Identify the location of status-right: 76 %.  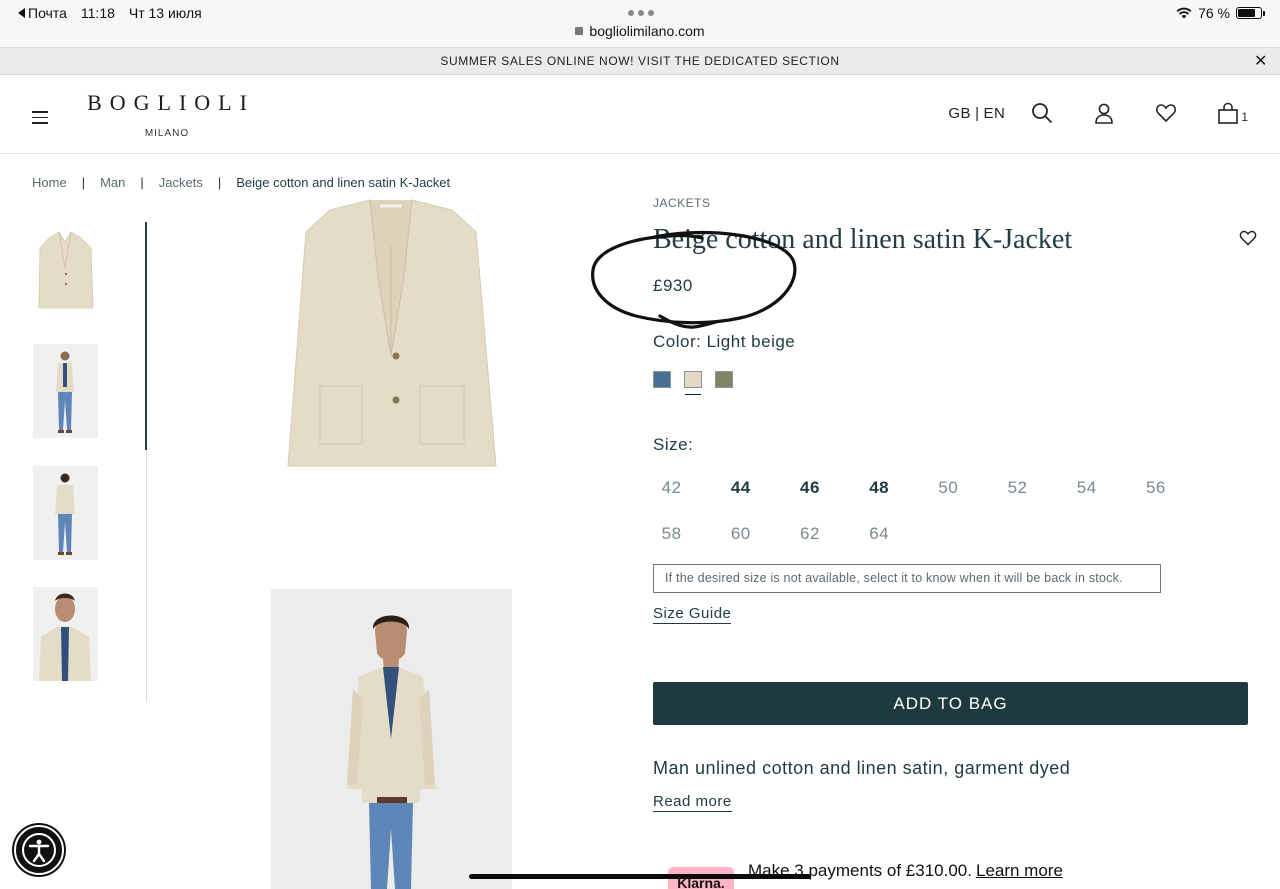
(1220, 13).